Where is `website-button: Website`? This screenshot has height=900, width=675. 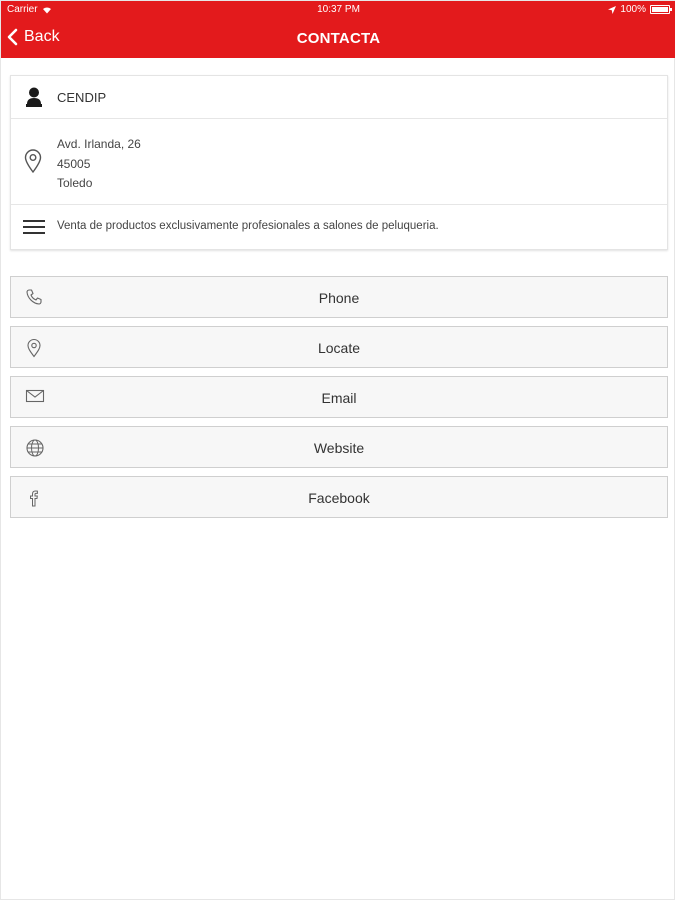 website-button: Website is located at coordinates (339, 447).